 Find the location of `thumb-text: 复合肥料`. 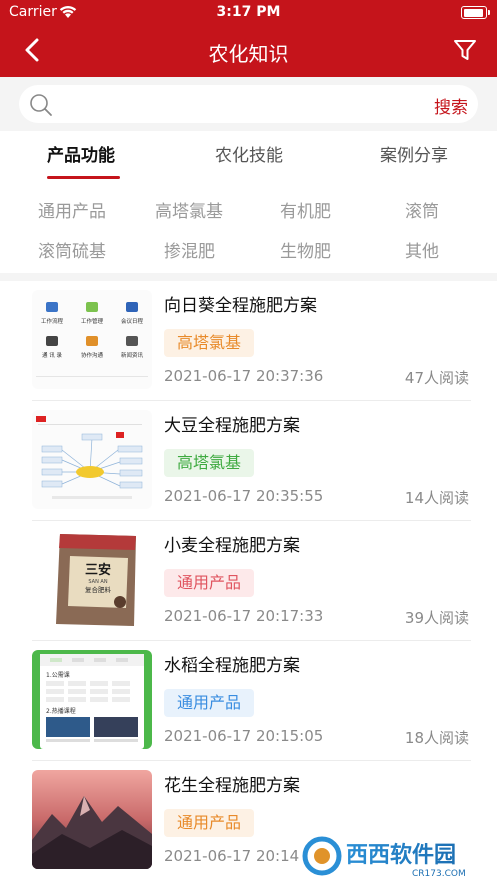

thumb-text: 复合肥料 is located at coordinates (98, 589).